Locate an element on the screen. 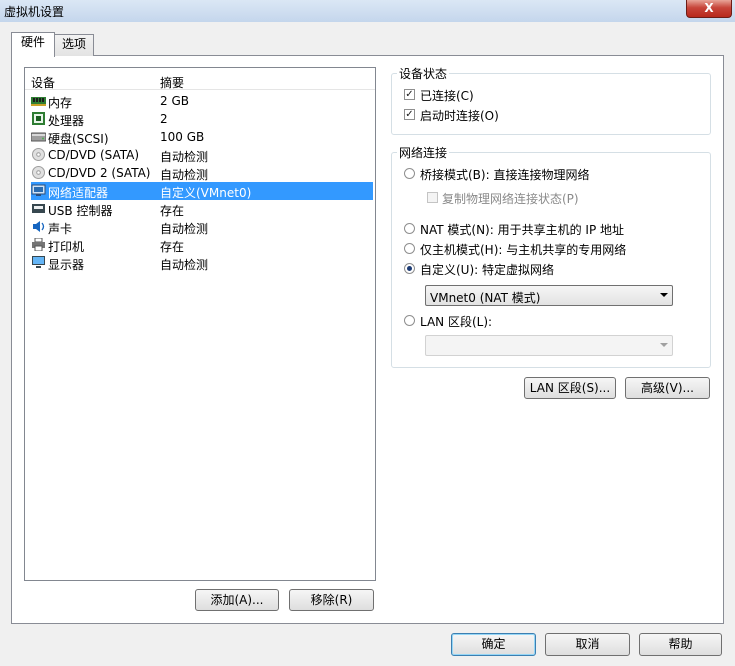 This screenshot has height=666, width=735. device-name: 打印机 is located at coordinates (66, 247).